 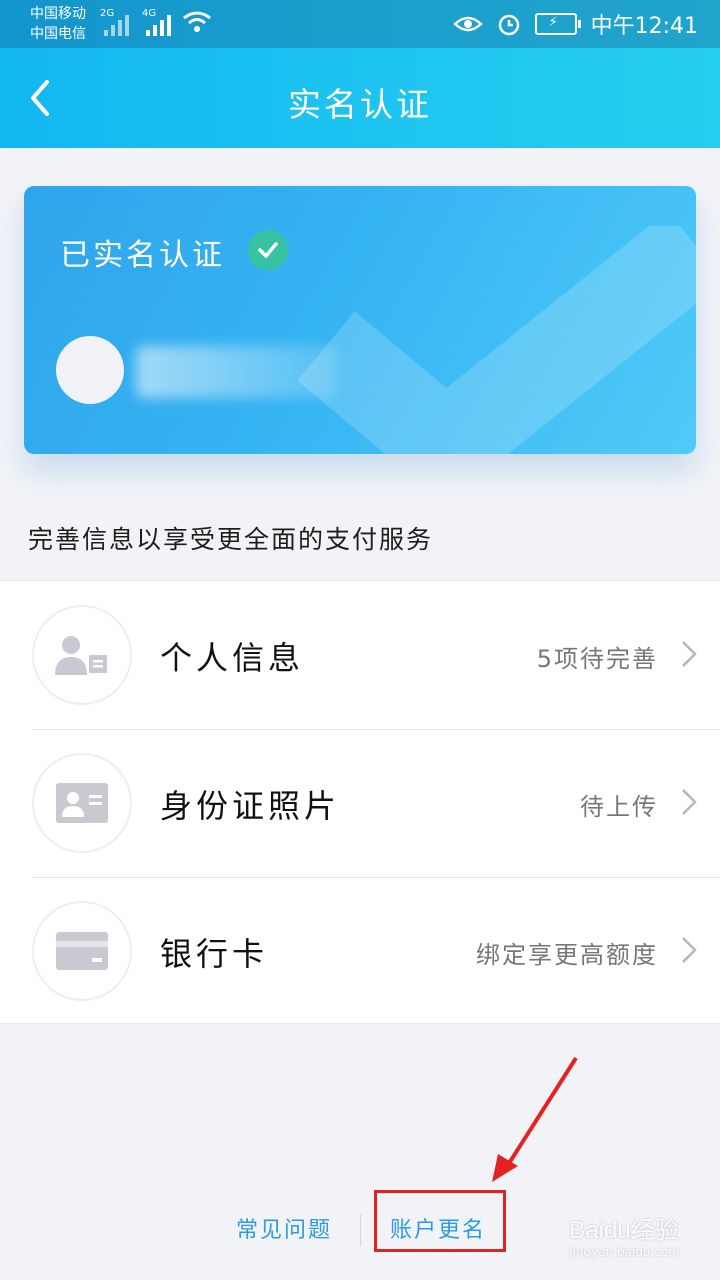 What do you see at coordinates (197, 21) in the screenshot?
I see `wifi-icon` at bounding box center [197, 21].